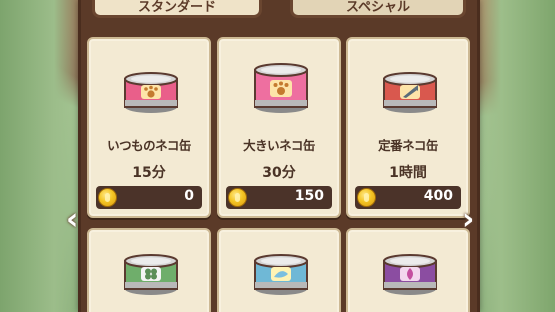 The image size is (555, 312). What do you see at coordinates (77, 220) in the screenshot?
I see `chevron-left-icon: ‹` at bounding box center [77, 220].